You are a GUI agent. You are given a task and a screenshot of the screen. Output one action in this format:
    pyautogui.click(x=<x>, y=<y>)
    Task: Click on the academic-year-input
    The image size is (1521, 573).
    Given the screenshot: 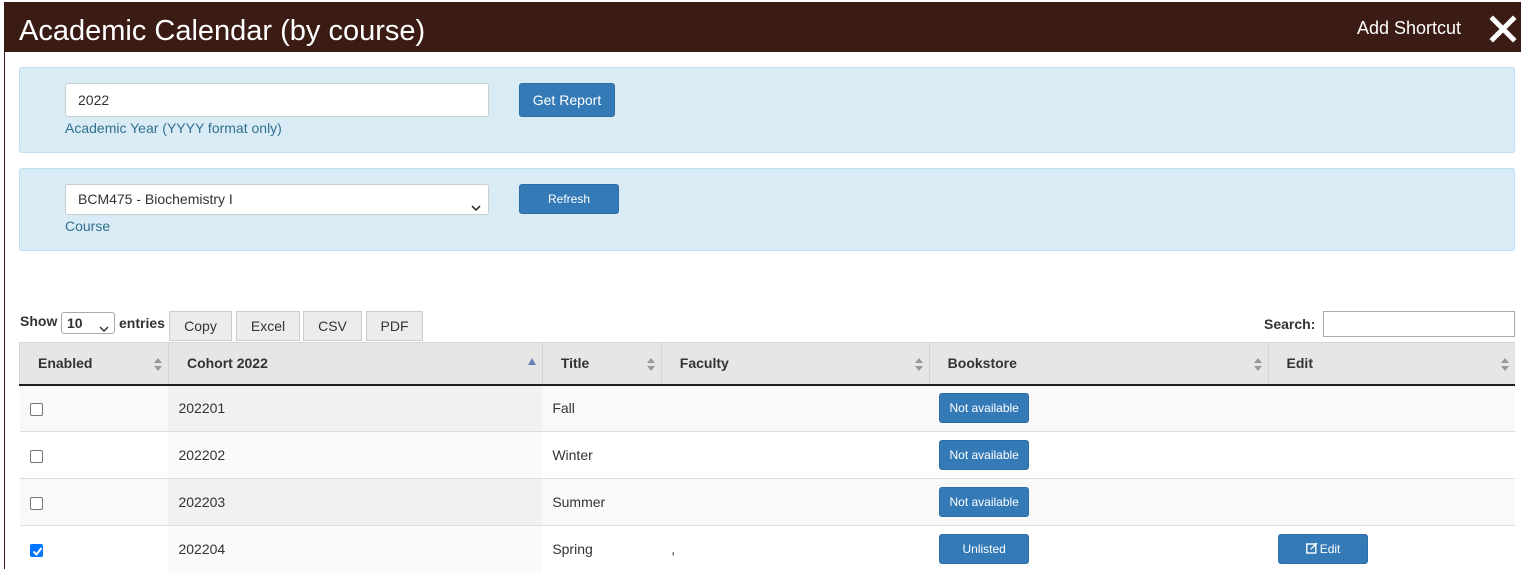 What is the action you would take?
    pyautogui.click(x=277, y=100)
    